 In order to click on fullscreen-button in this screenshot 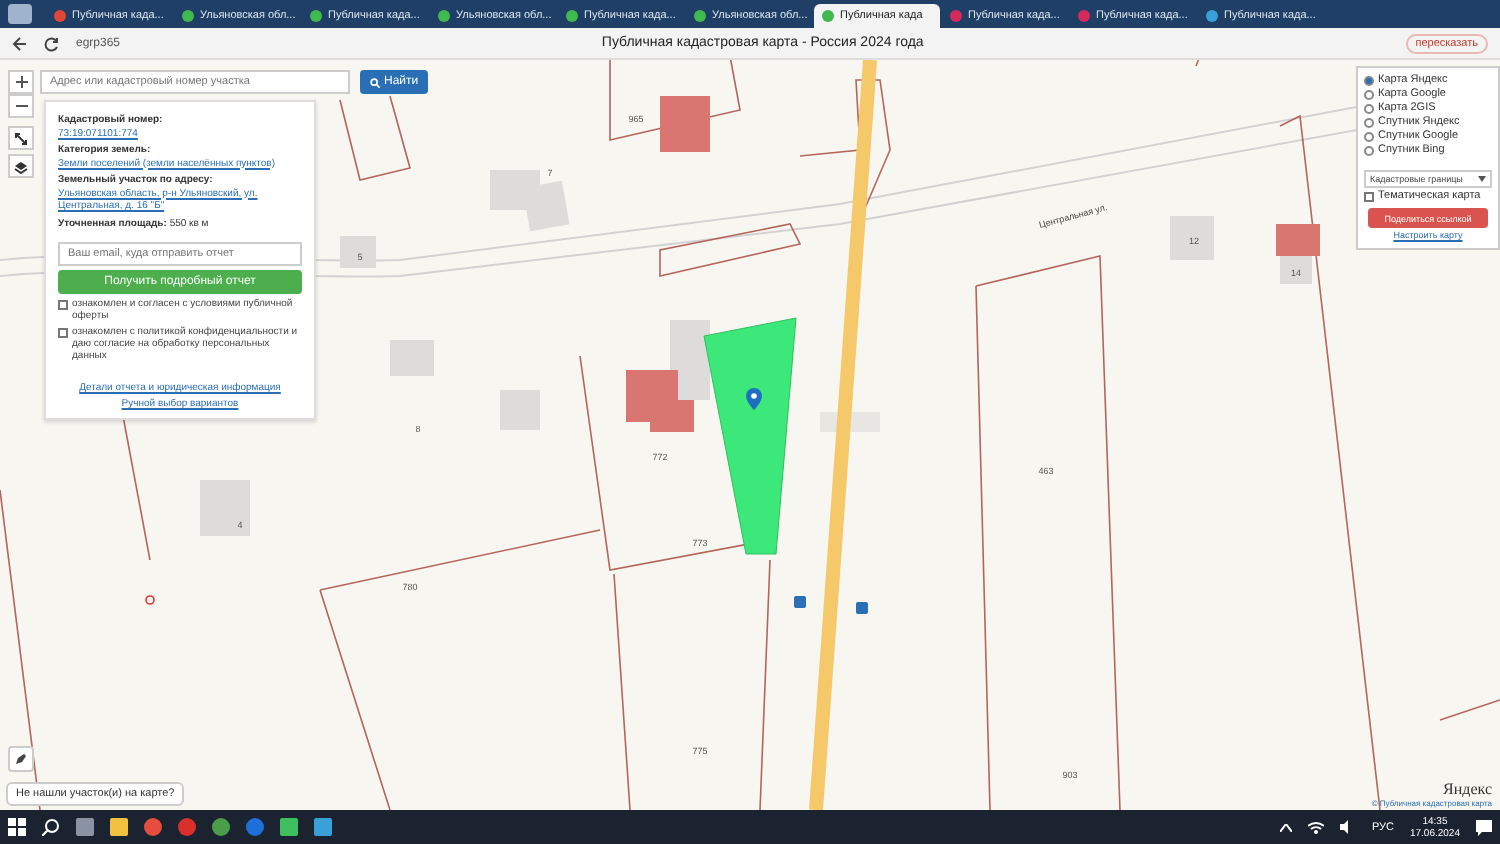, I will do `click(21, 138)`.